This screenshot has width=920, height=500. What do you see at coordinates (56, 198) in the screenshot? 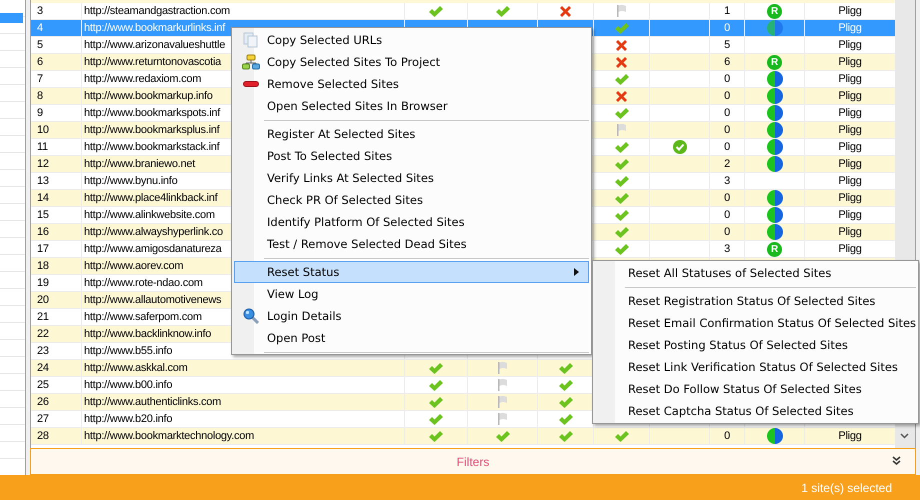
I see `table-cell: 14` at bounding box center [56, 198].